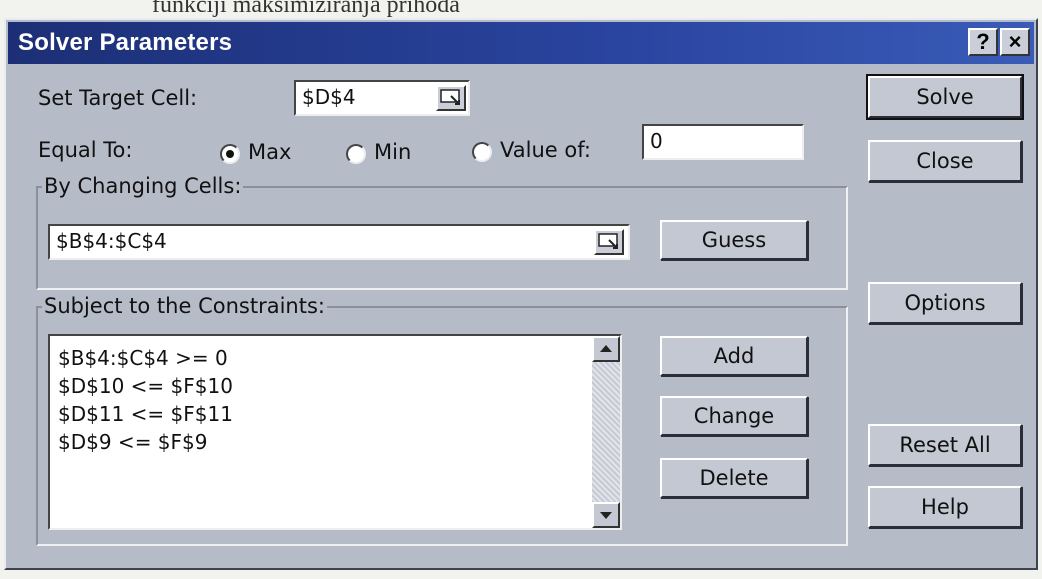 This screenshot has height=579, width=1042. What do you see at coordinates (606, 432) in the screenshot?
I see `constraints-scrollbar` at bounding box center [606, 432].